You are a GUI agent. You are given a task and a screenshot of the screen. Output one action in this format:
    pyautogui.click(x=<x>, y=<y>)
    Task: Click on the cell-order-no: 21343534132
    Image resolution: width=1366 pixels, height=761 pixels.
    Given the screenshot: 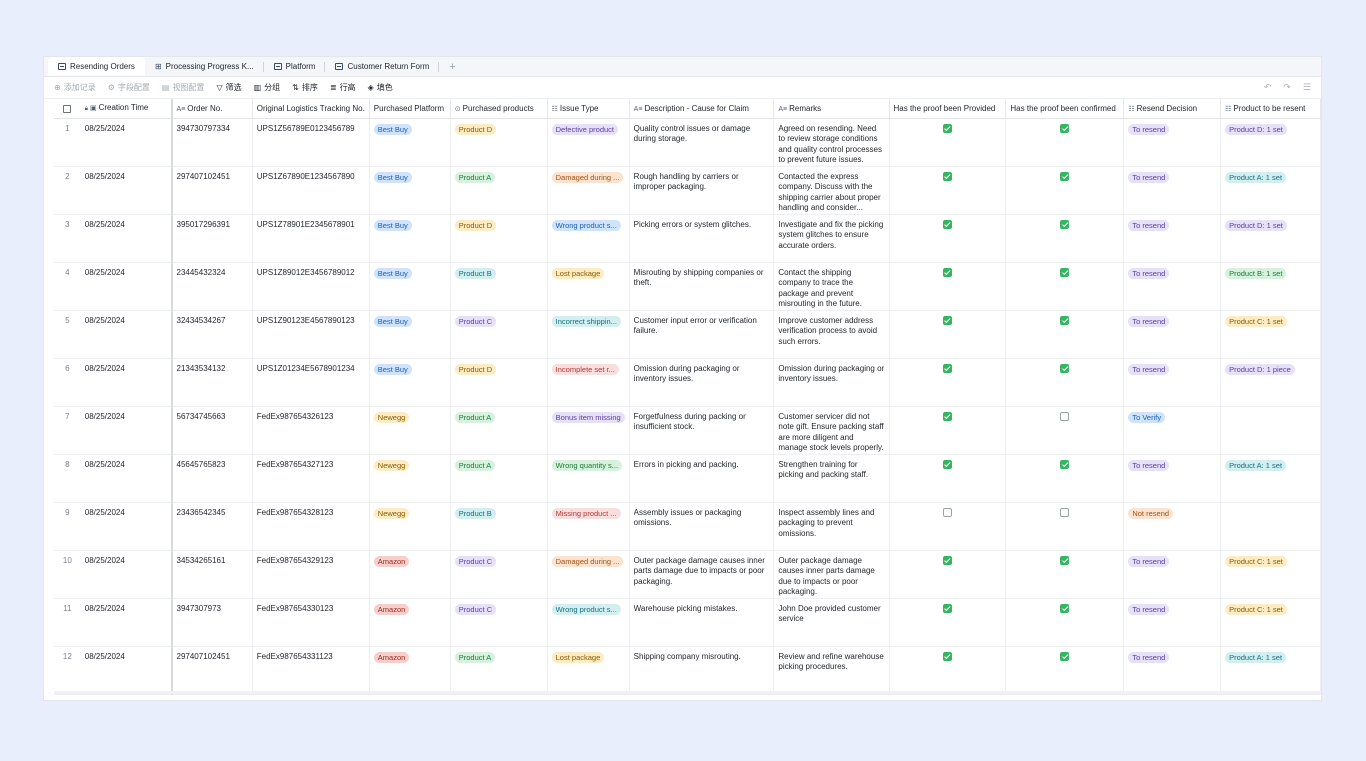 What is the action you would take?
    pyautogui.click(x=212, y=382)
    